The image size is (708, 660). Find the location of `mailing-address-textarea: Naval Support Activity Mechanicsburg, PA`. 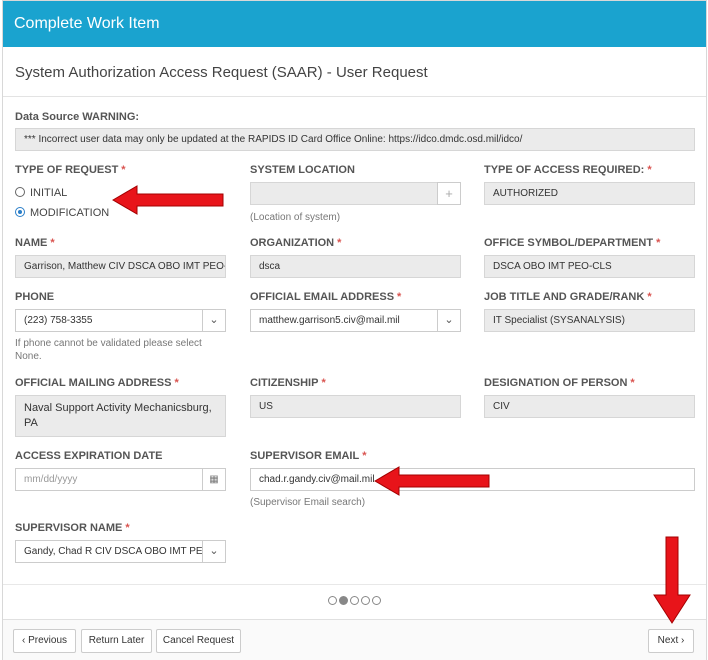

mailing-address-textarea: Naval Support Activity Mechanicsburg, PA is located at coordinates (120, 416).